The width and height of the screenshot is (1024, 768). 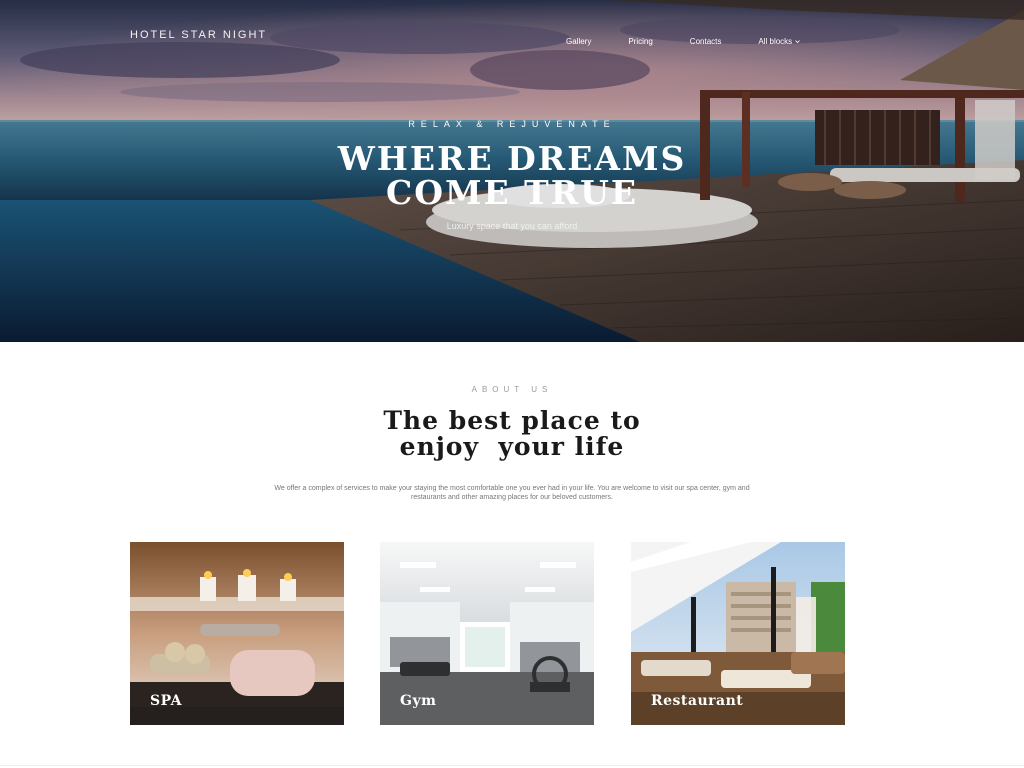 I want to click on section-divider, so click(x=512, y=765).